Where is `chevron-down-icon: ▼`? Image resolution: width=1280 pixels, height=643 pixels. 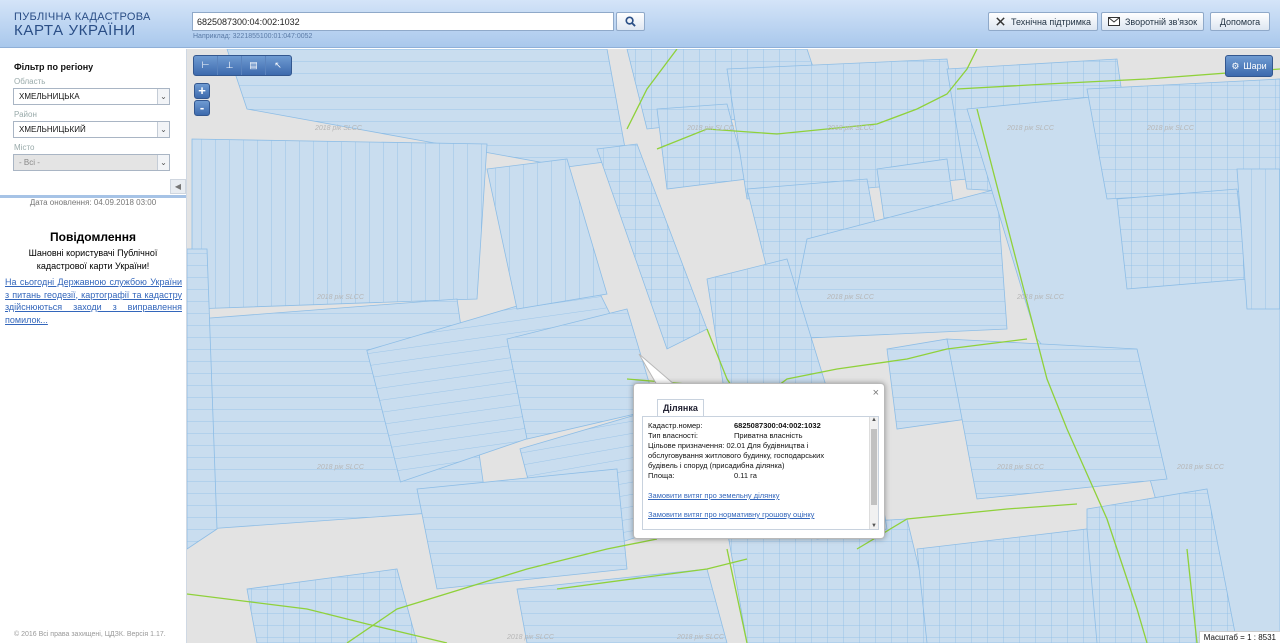 chevron-down-icon: ▼ is located at coordinates (874, 526).